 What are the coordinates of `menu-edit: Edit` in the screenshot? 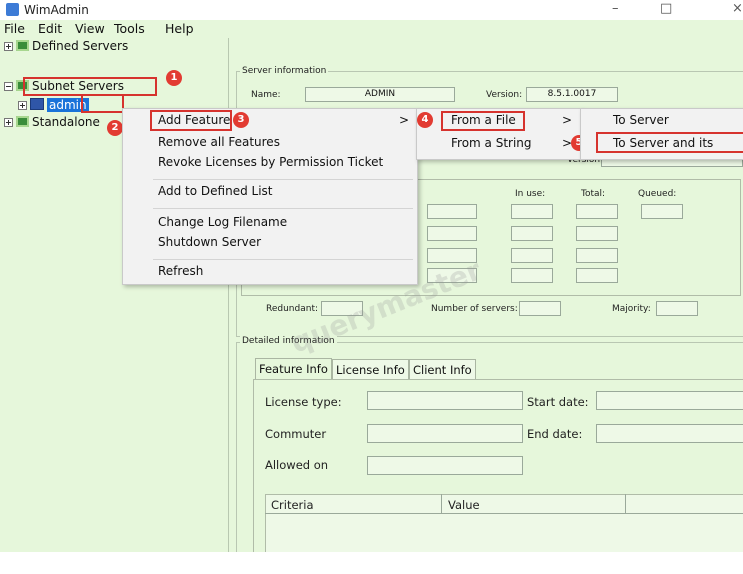 It's located at (50, 28).